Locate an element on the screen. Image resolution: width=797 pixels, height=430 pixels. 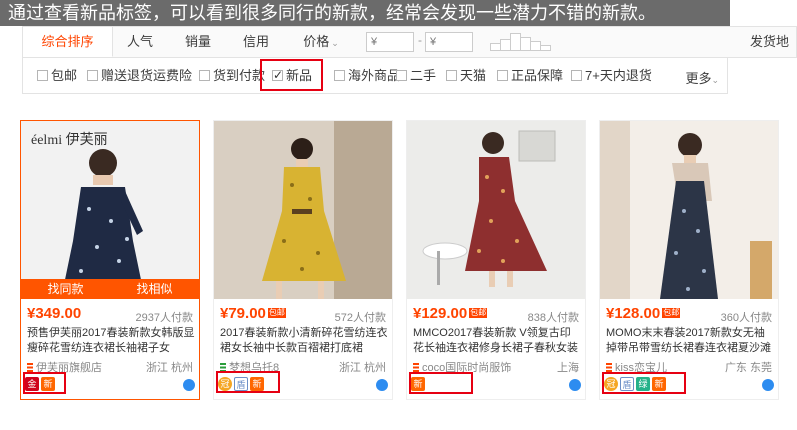
caption-banner: 通过查看新品标签，可以看到很多同行的新款，经常会发现一些潜力不错的新款。 is located at coordinates (365, 13).